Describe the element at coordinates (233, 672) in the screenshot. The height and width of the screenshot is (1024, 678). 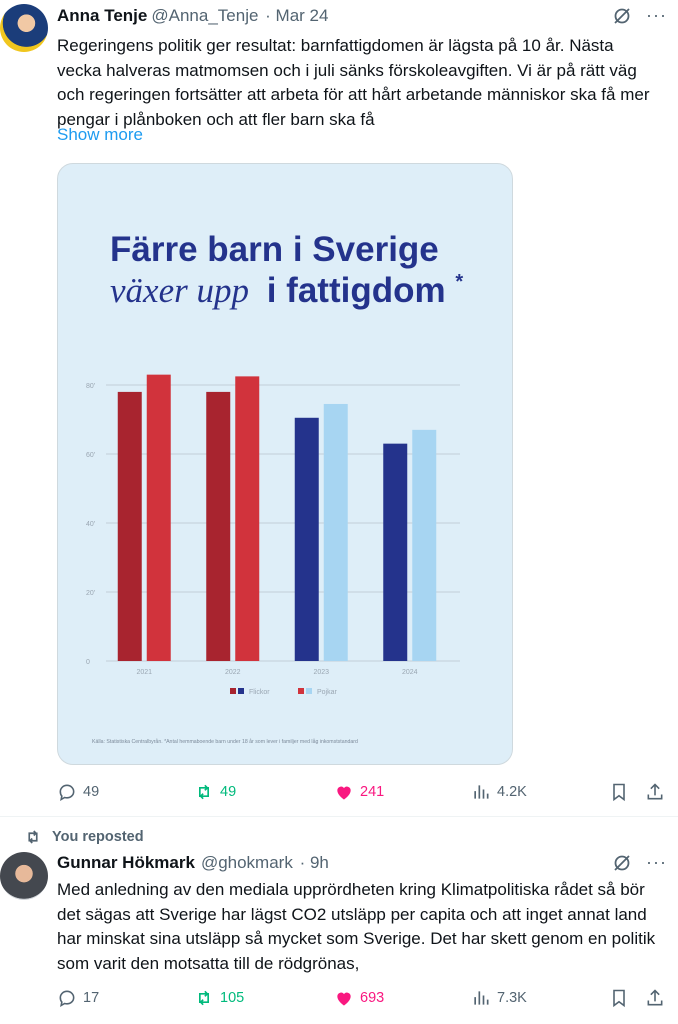
I see `x-tick-label: 2022` at that location.